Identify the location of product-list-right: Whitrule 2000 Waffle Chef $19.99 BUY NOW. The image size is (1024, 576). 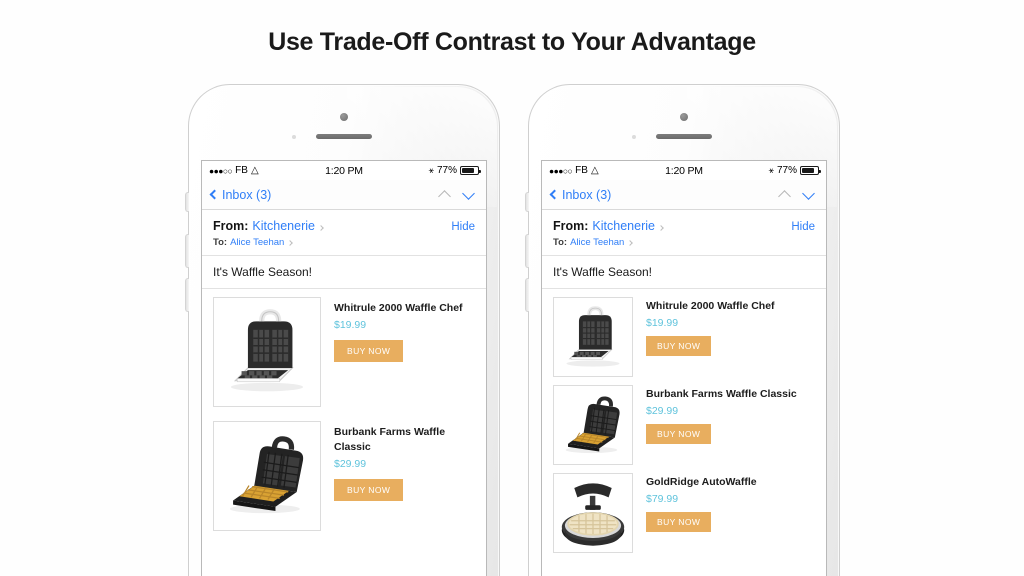
(684, 432).